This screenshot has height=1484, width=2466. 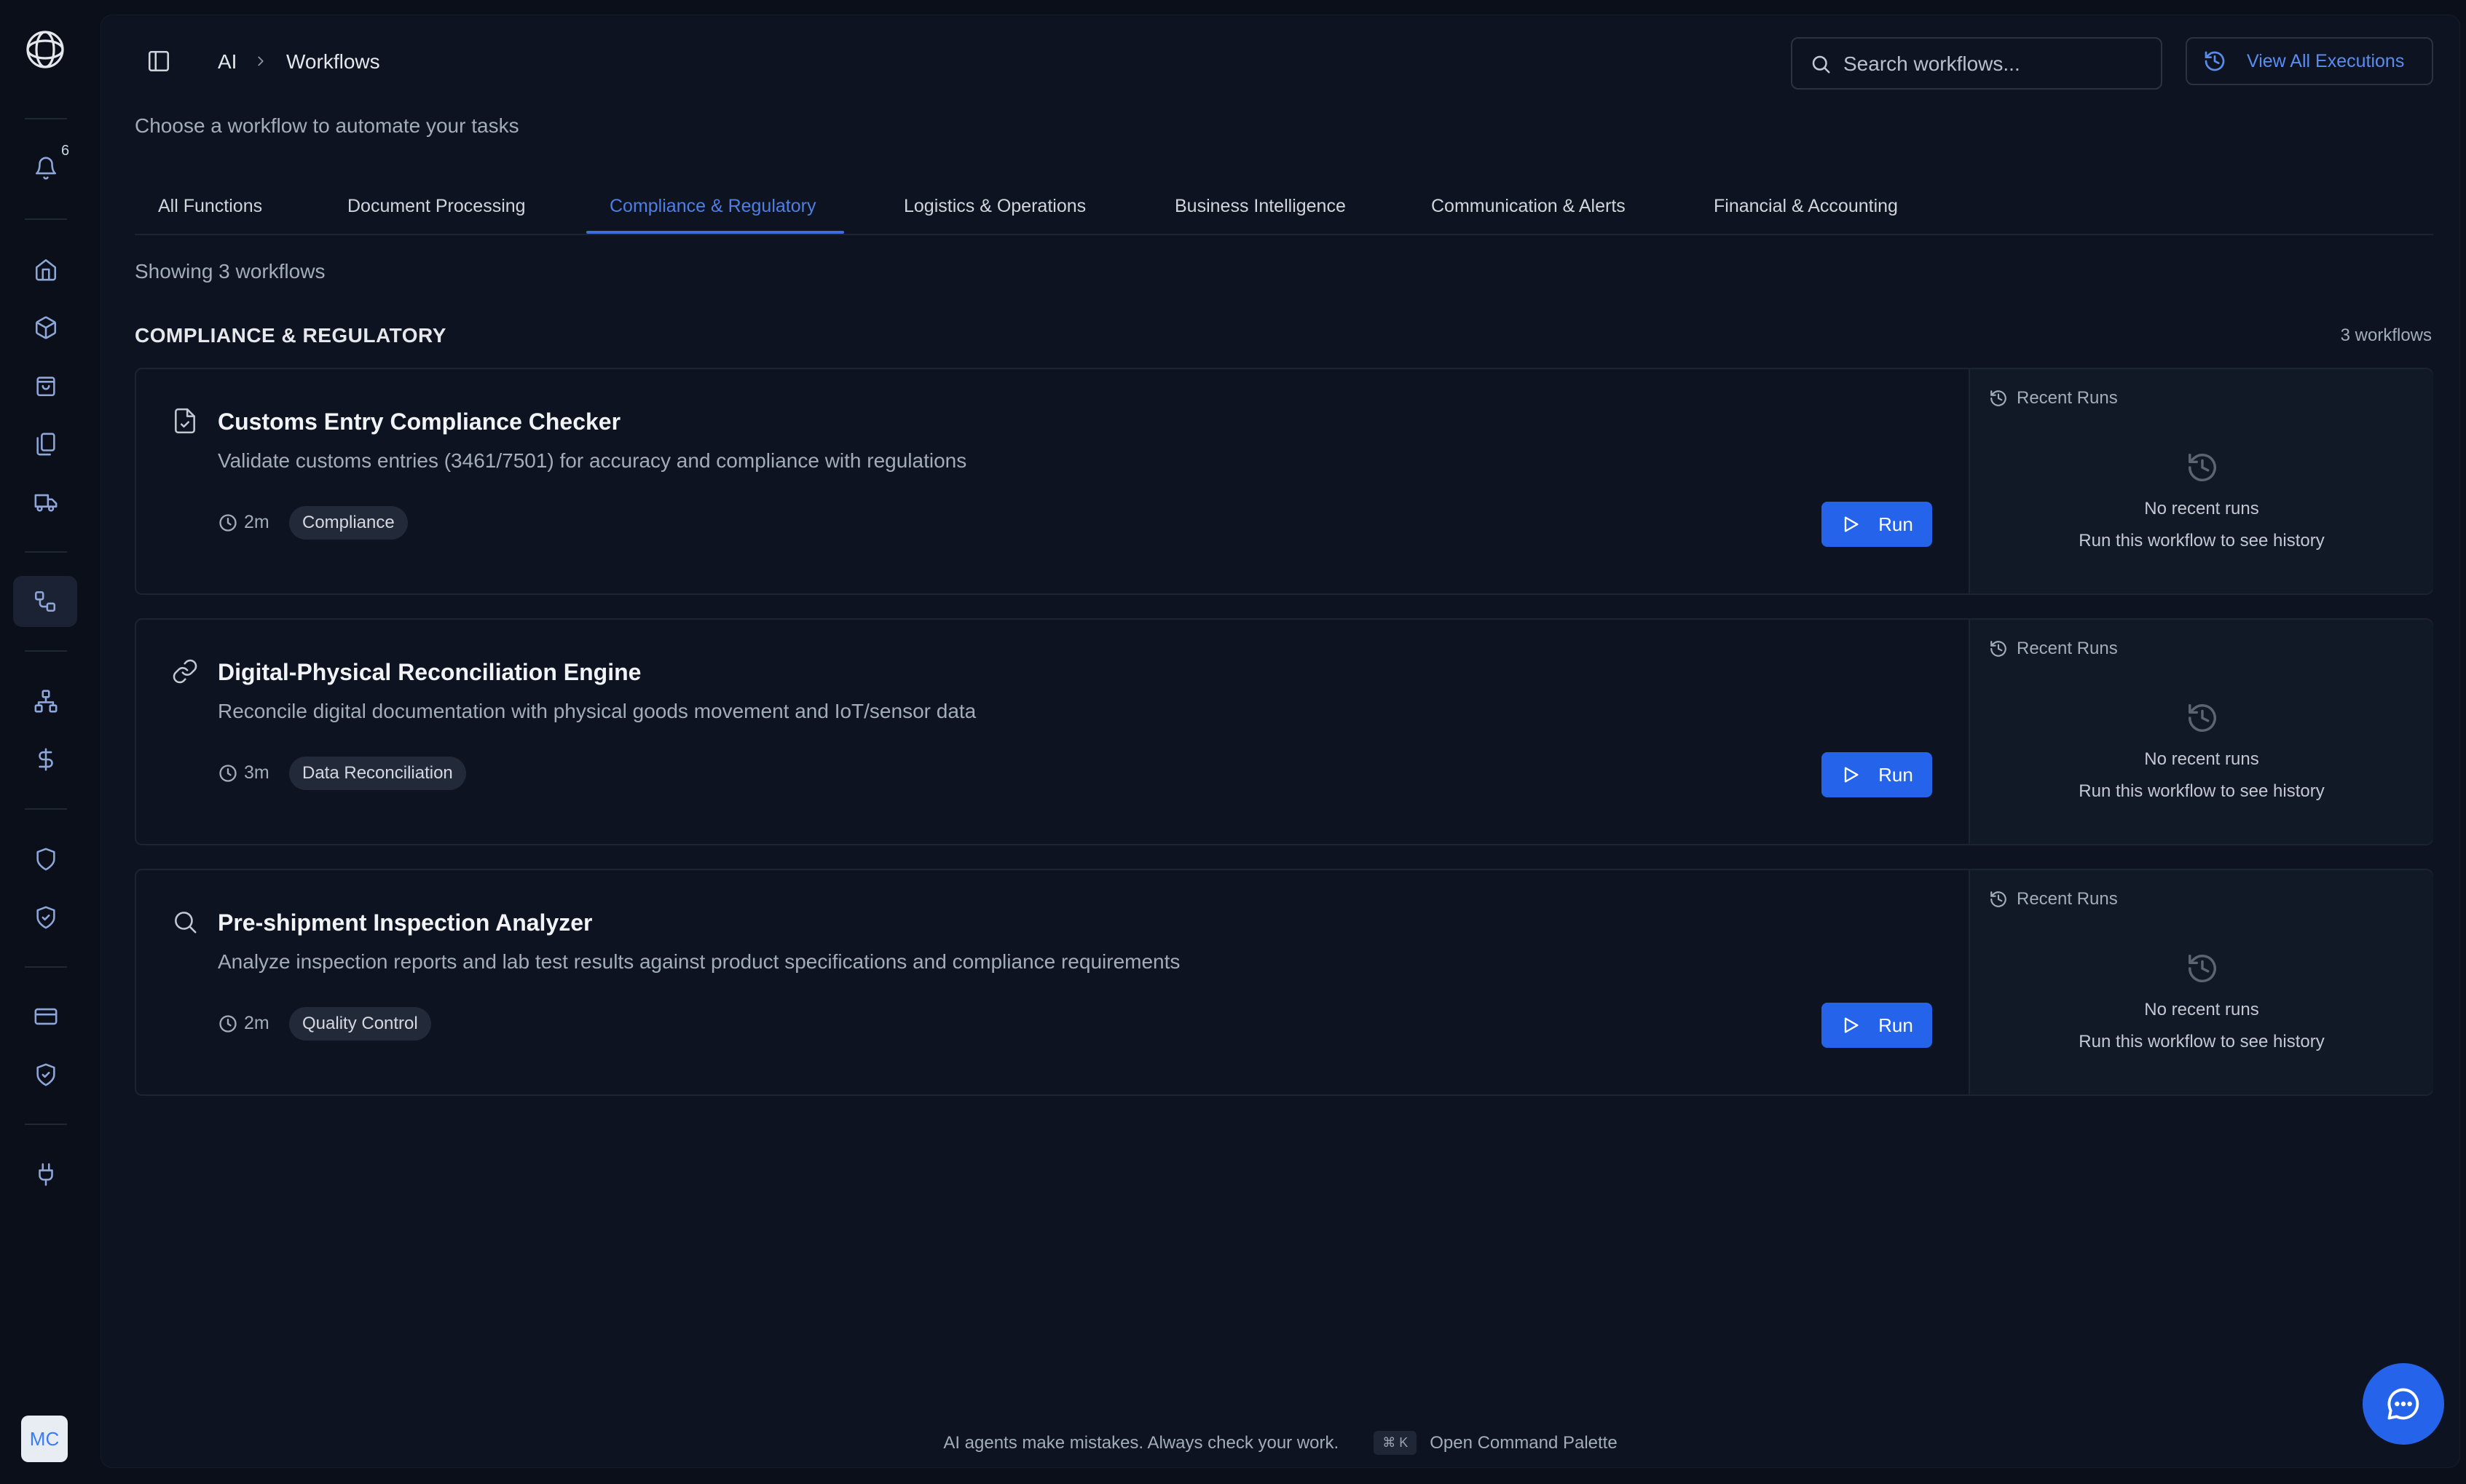 I want to click on workflow-icon, so click(x=45, y=601).